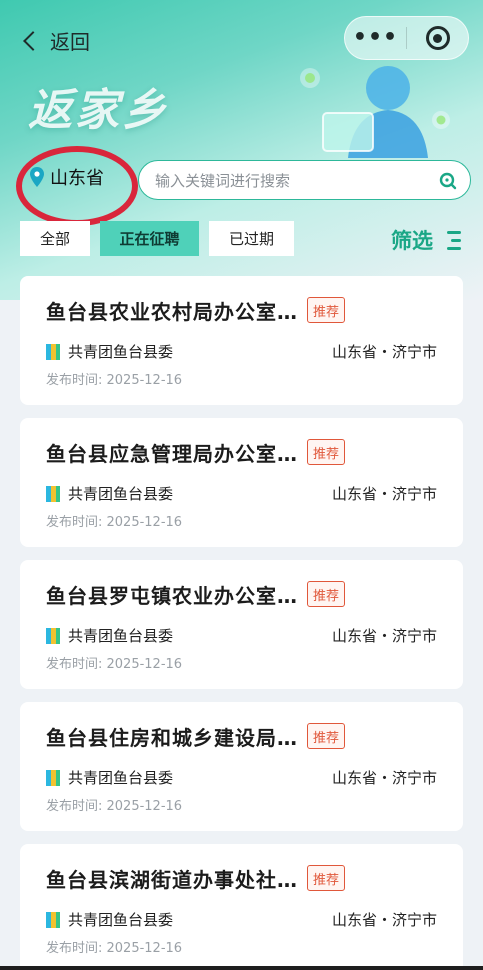  Describe the element at coordinates (241, 968) in the screenshot. I see `bottom-divider` at that location.